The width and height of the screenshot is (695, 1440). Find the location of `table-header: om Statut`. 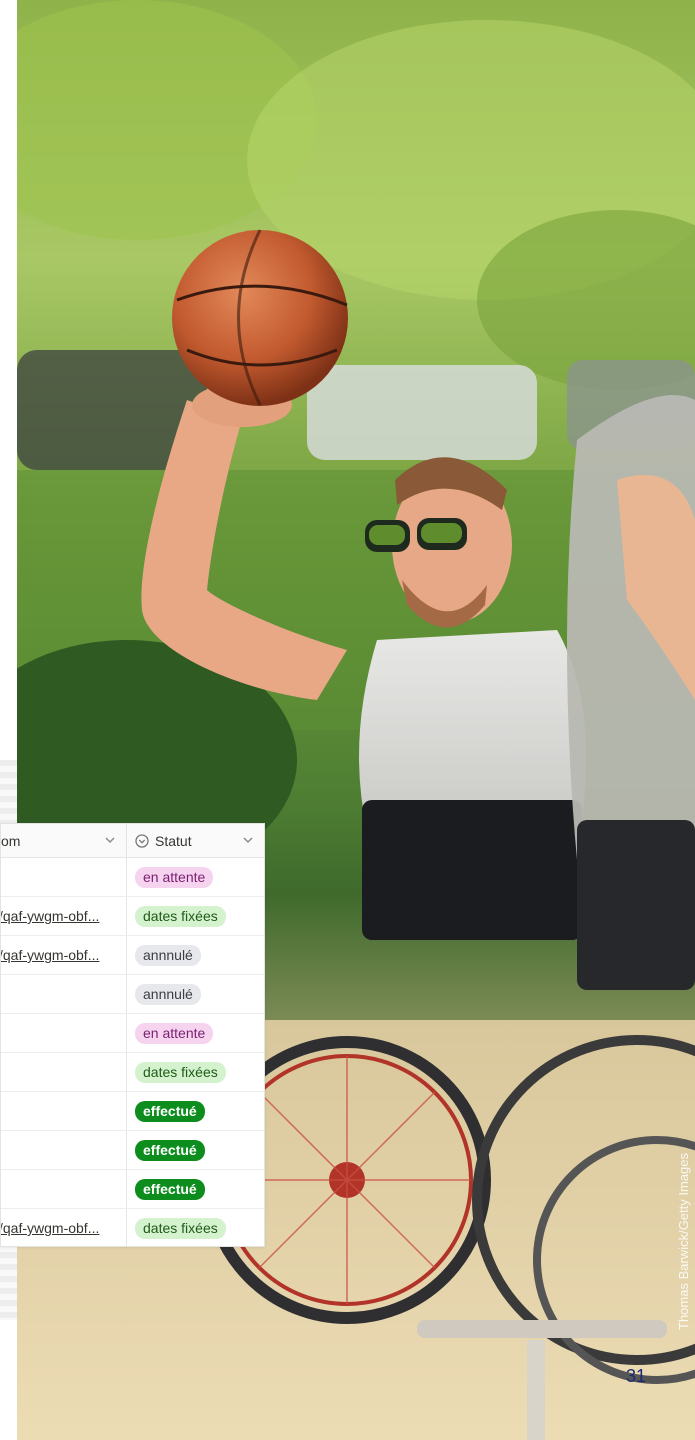

table-header: om Statut is located at coordinates (132, 841).